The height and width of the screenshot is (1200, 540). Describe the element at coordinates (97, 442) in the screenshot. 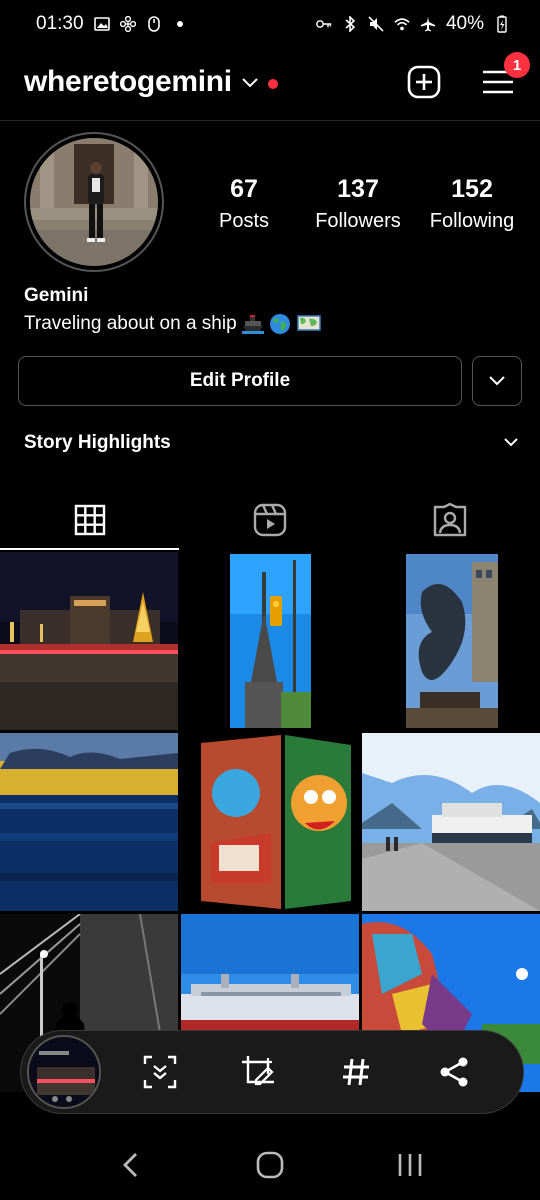

I see `story-highlights-title: Story Highlights` at that location.